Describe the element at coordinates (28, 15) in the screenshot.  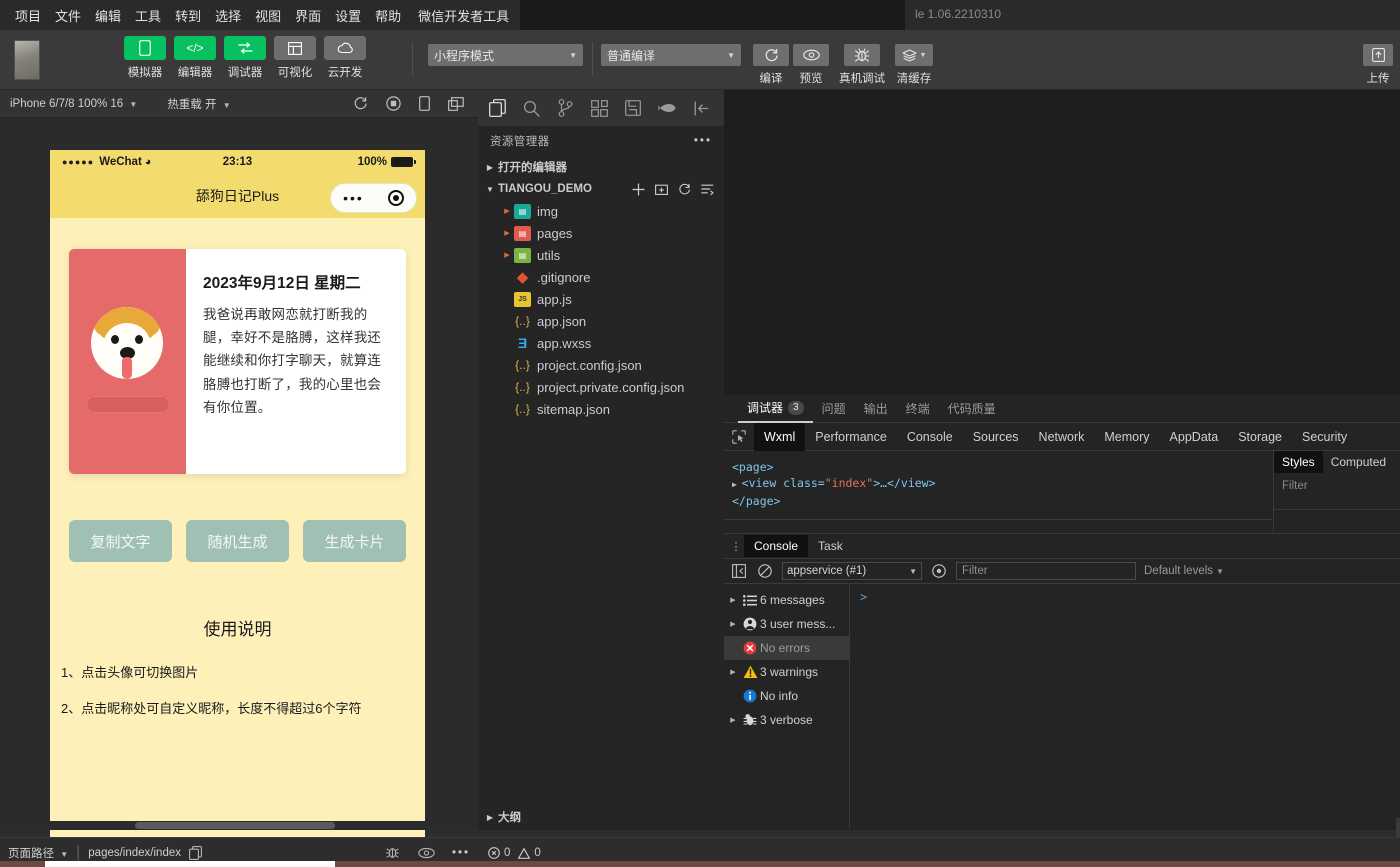
I see `menu-item-project: 项目` at that location.